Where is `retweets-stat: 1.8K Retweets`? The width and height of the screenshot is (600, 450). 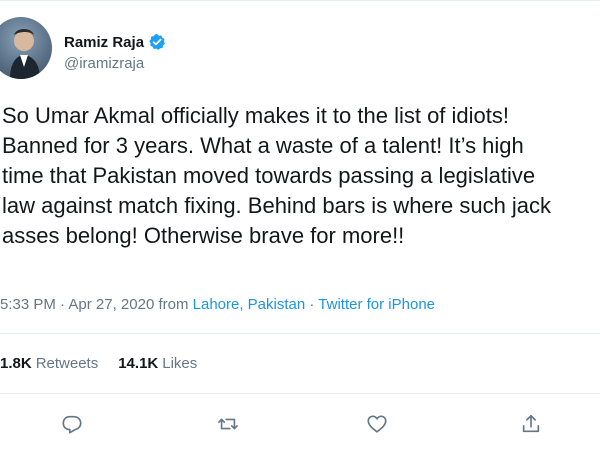
retweets-stat: 1.8K Retweets is located at coordinates (49, 363).